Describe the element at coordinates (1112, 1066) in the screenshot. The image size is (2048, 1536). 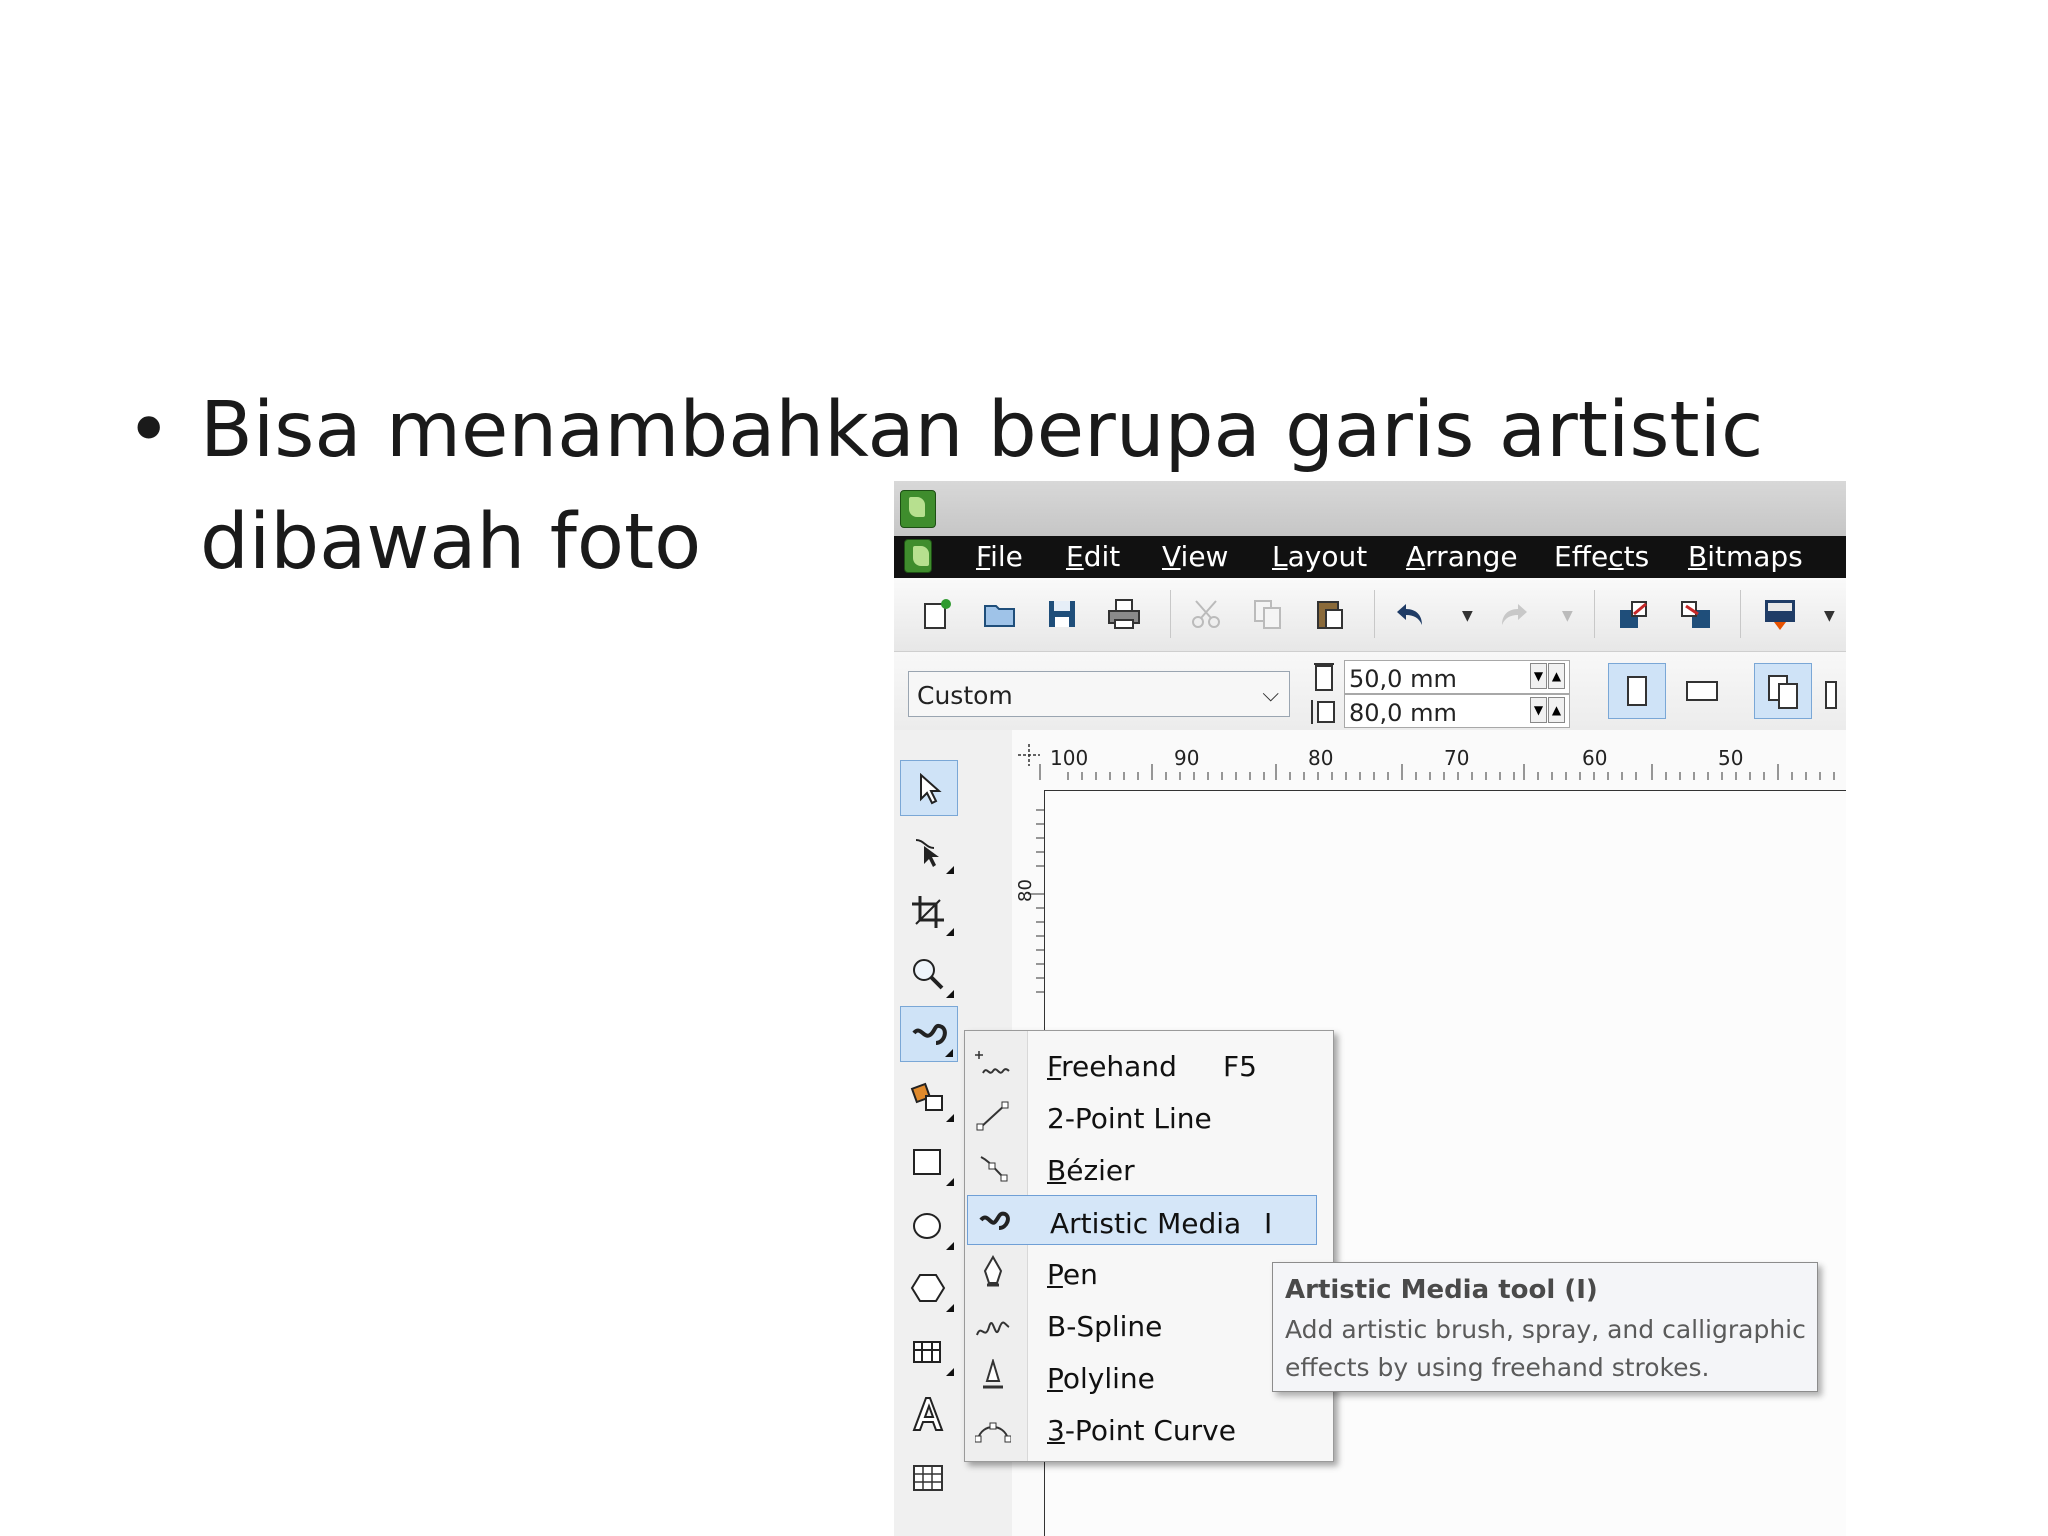
I see `flyout-item-label: Freehand` at that location.